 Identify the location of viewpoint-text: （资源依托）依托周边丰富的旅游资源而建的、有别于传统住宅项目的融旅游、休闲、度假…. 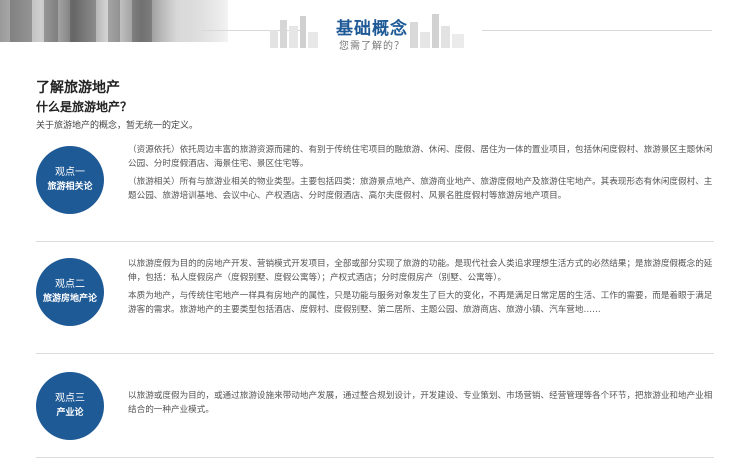
(421, 176).